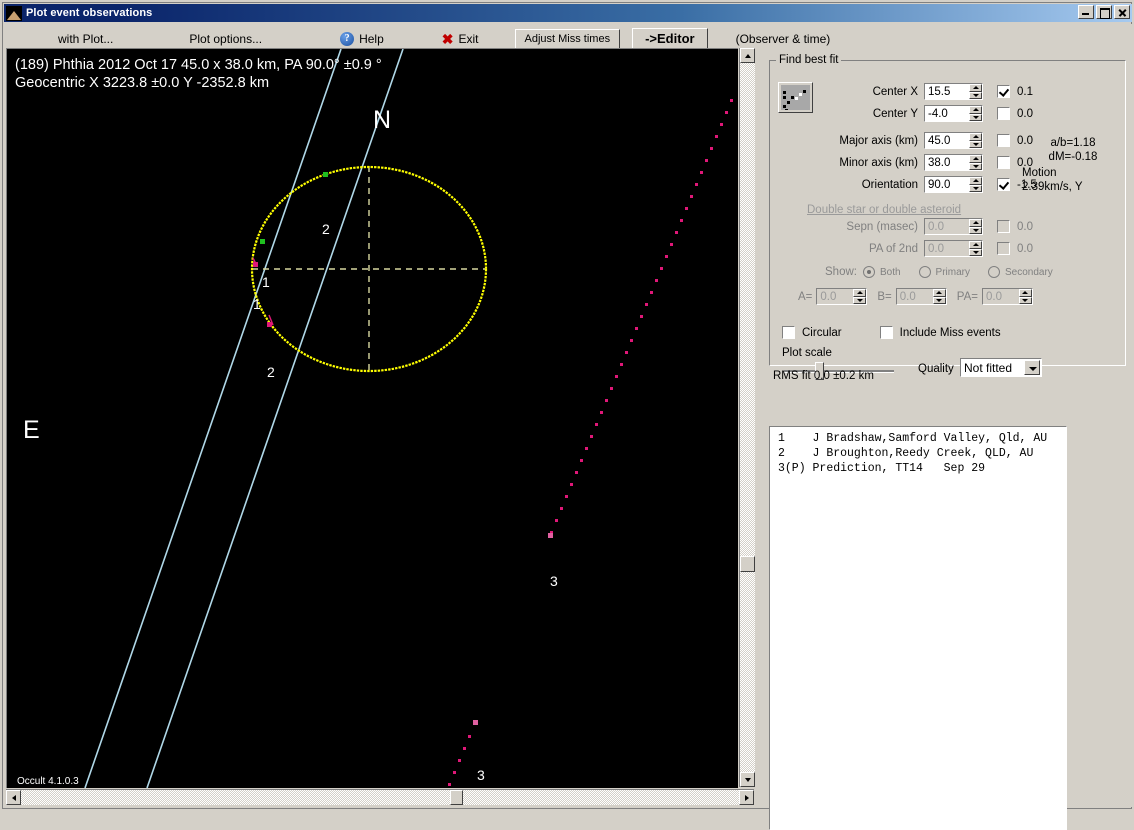 Image resolution: width=1134 pixels, height=830 pixels. I want to click on list-item: 3(P) Prediction, TT14 Sep 29, so click(918, 468).